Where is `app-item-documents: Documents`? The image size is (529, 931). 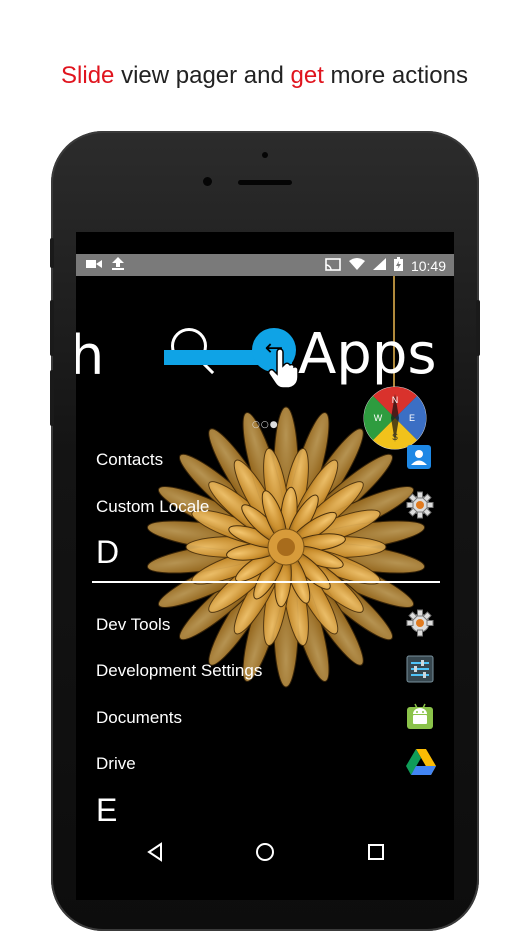 app-item-documents: Documents is located at coordinates (265, 720).